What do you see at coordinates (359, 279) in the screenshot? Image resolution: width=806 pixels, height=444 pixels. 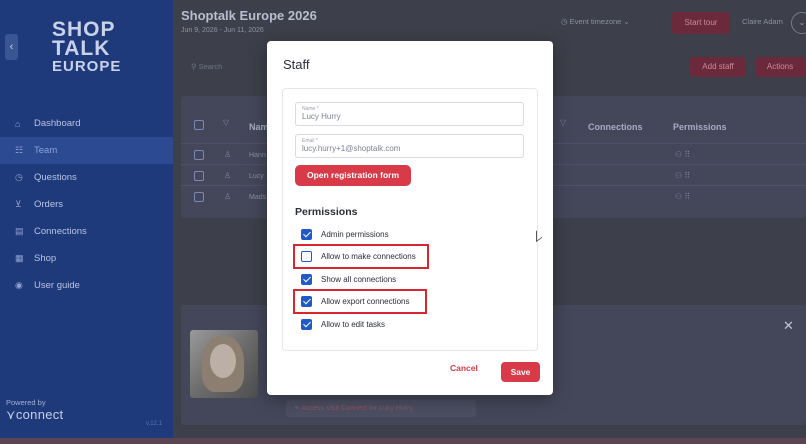 I see `permission-label: Show all connections` at bounding box center [359, 279].